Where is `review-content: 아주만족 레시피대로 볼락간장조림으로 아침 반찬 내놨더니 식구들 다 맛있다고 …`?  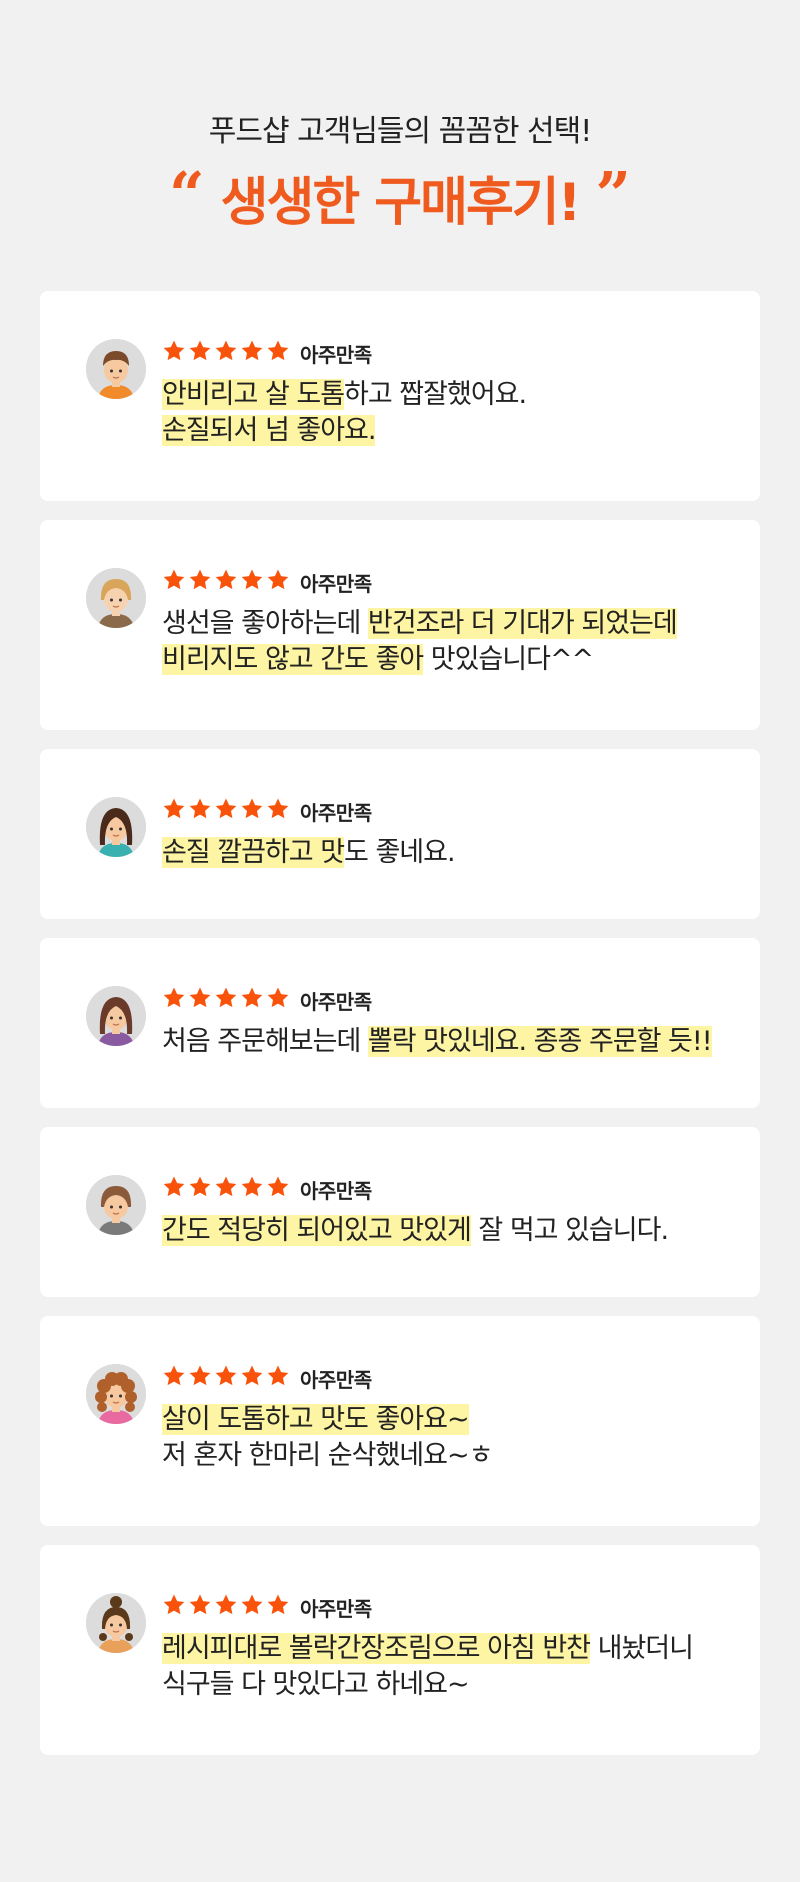
review-content: 아주만족 레시피대로 볼락간장조림으로 아침 반찬 내놨더니 식구들 다 맛있다고 … is located at coordinates (451, 1648).